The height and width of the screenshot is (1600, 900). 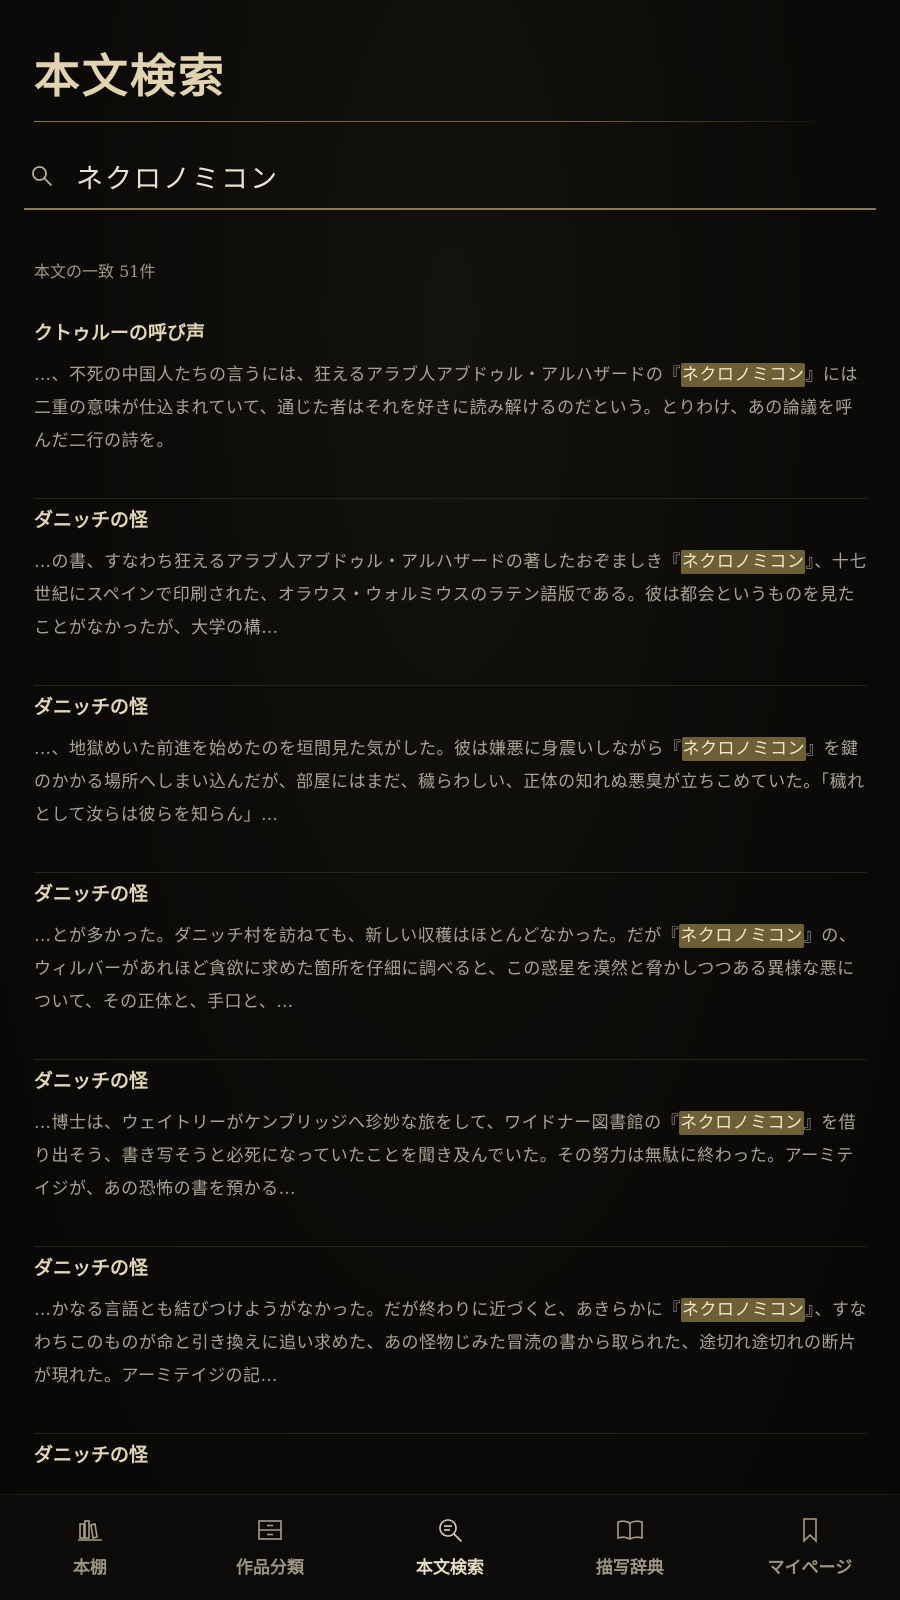 What do you see at coordinates (130, 76) in the screenshot?
I see `page-title: 本文検索` at bounding box center [130, 76].